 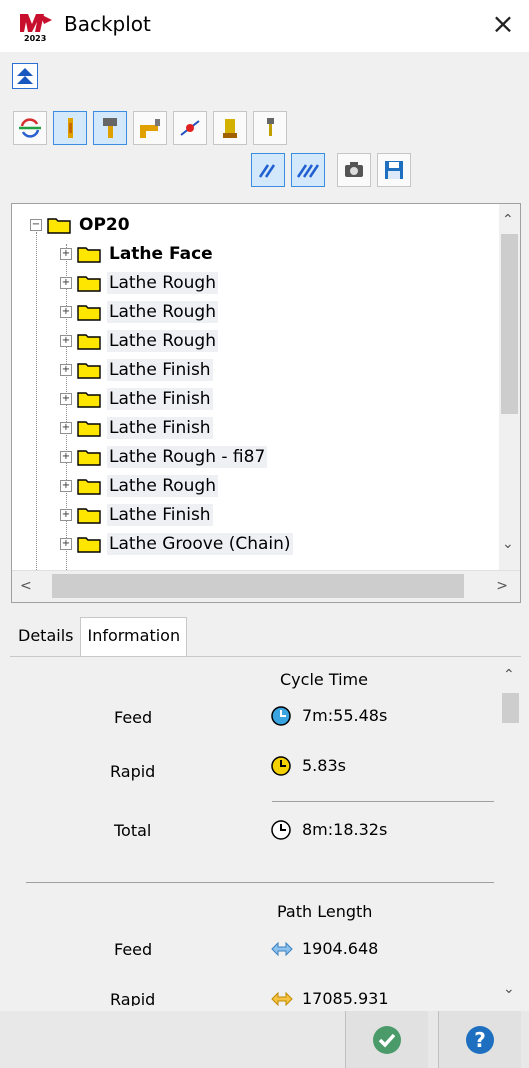 I want to click on tool-icon, so click(x=70, y=128).